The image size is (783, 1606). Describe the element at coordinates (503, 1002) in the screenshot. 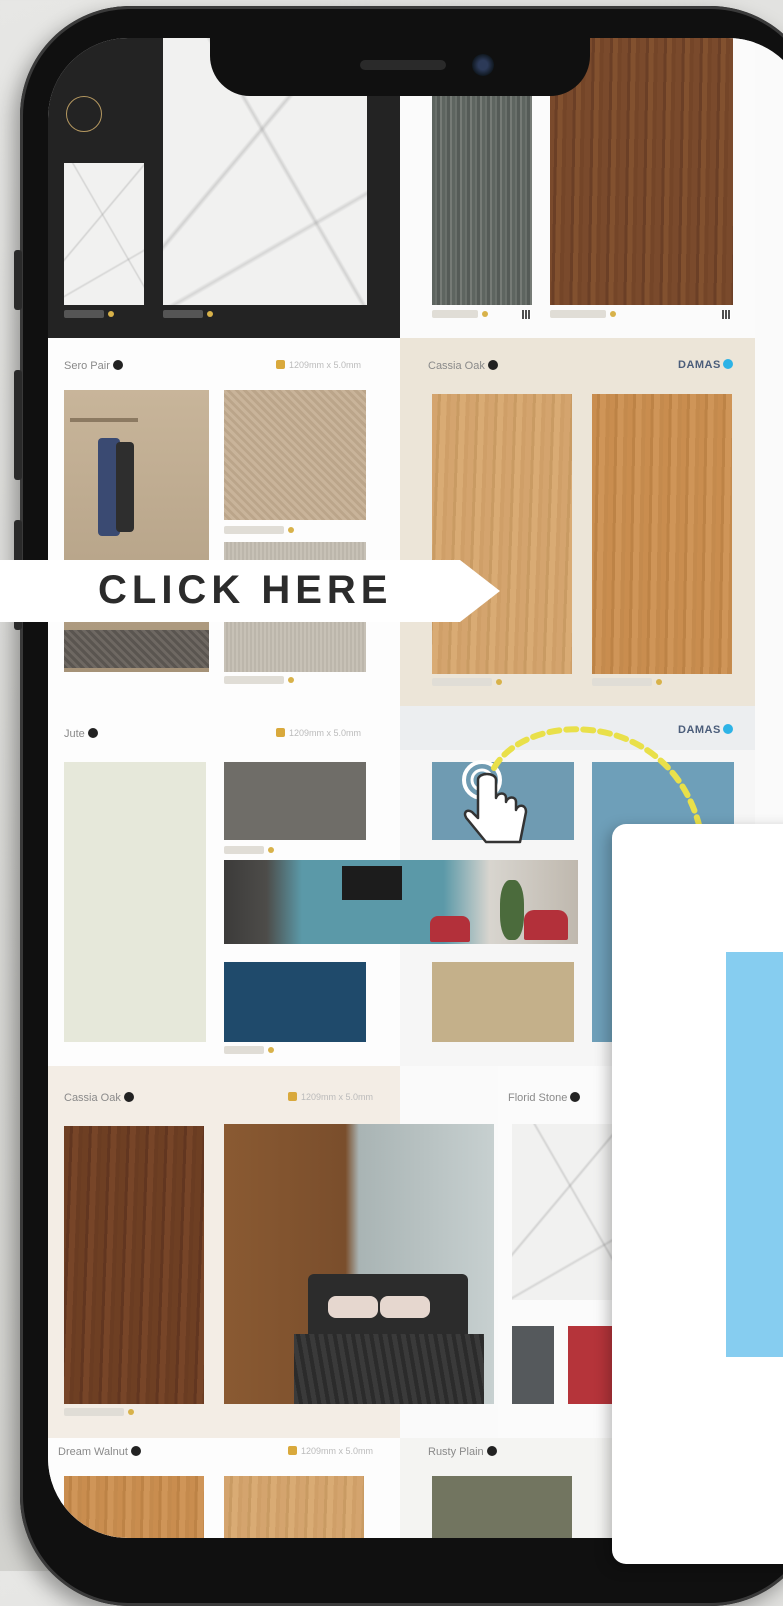

I see `swatch-sand` at that location.